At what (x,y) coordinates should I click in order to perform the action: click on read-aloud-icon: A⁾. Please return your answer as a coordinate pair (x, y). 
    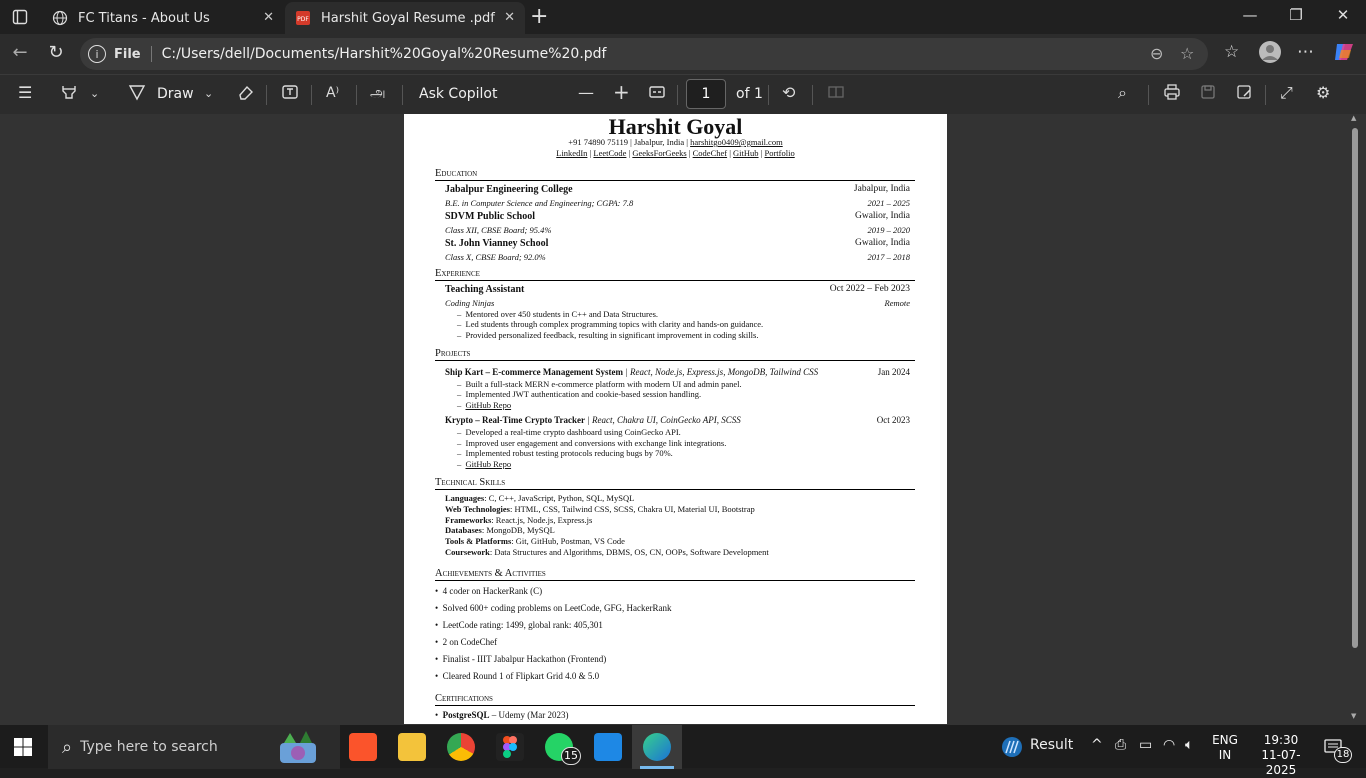
    Looking at the image, I should click on (332, 93).